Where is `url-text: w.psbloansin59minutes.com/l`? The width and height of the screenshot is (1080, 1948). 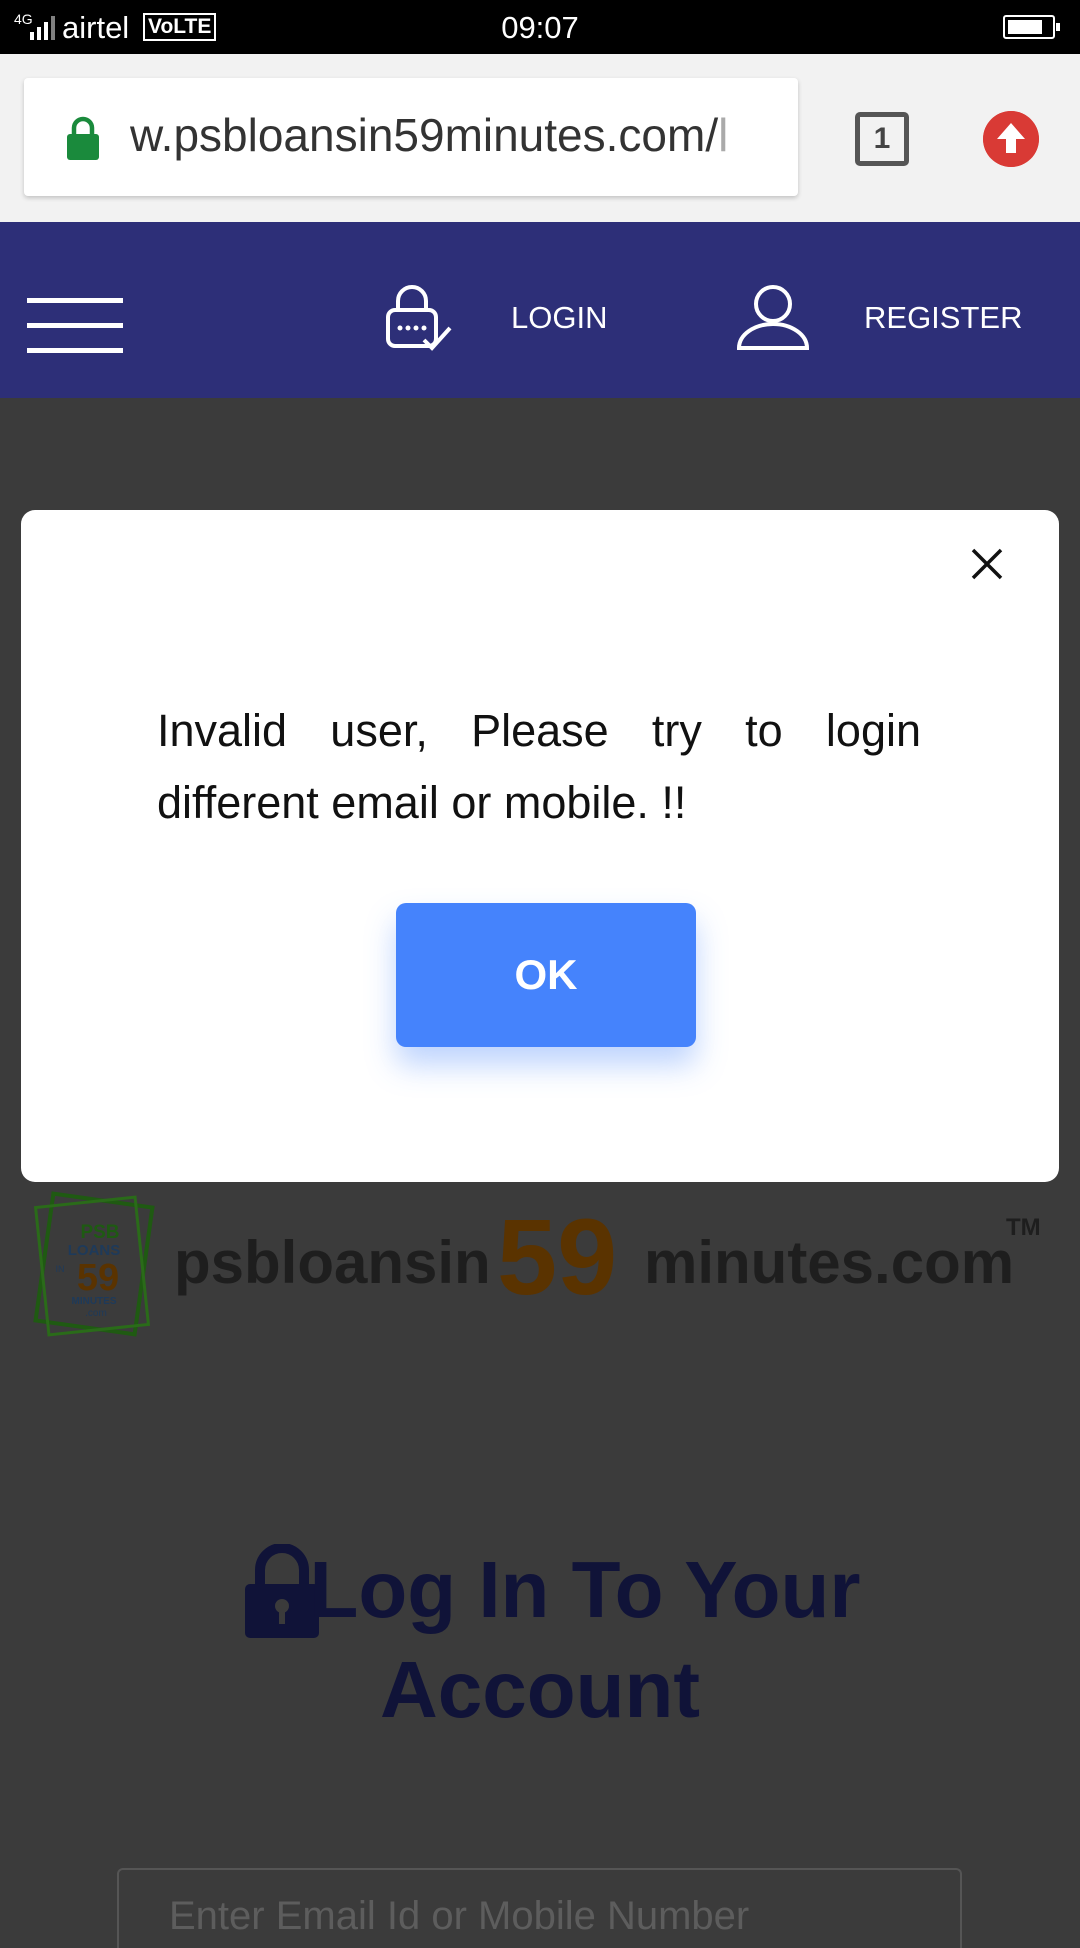 url-text: w.psbloansin59minutes.com/l is located at coordinates (462, 135).